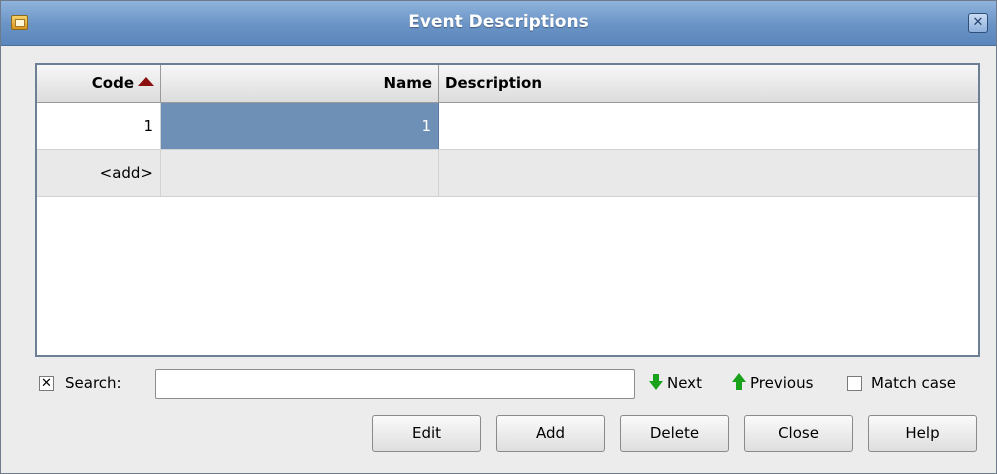  What do you see at coordinates (407, 83) in the screenshot?
I see `column-header-label: Name` at bounding box center [407, 83].